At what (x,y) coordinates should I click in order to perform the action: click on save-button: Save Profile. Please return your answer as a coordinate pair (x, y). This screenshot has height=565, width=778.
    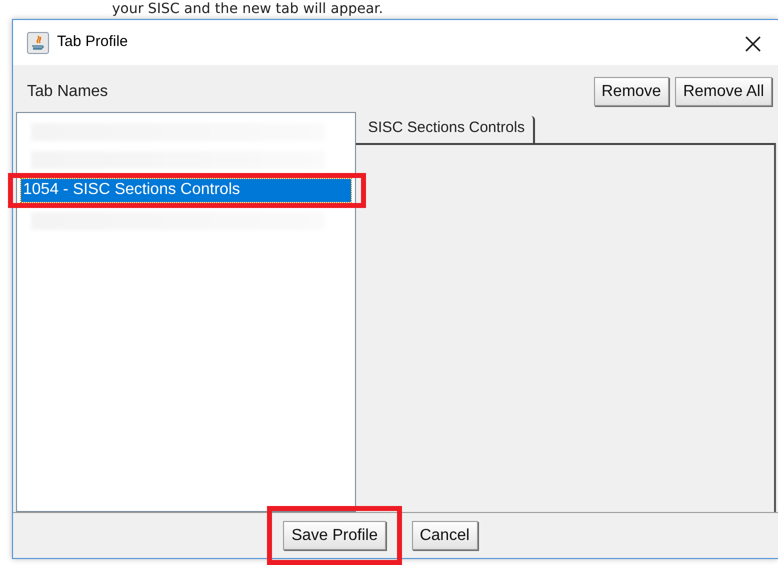
    Looking at the image, I should click on (334, 535).